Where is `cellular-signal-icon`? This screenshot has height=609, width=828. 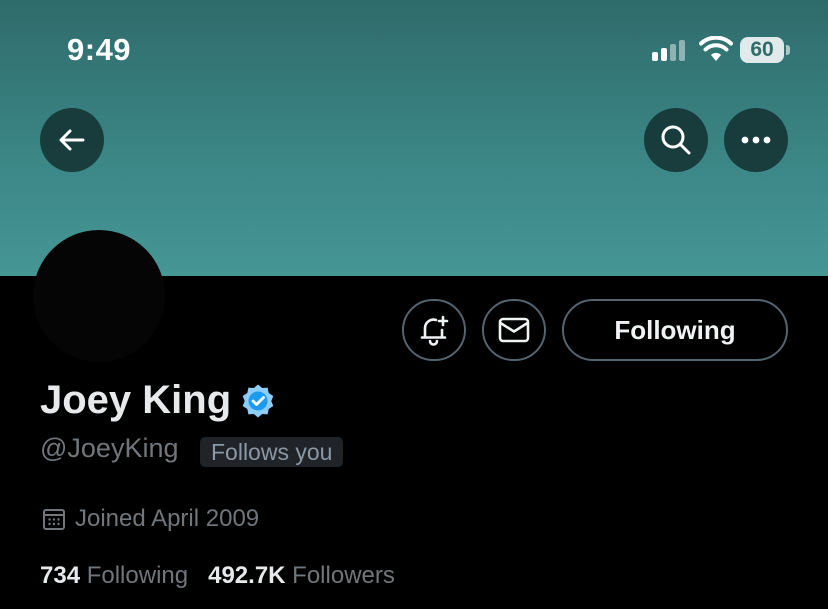
cellular-signal-icon is located at coordinates (668, 50).